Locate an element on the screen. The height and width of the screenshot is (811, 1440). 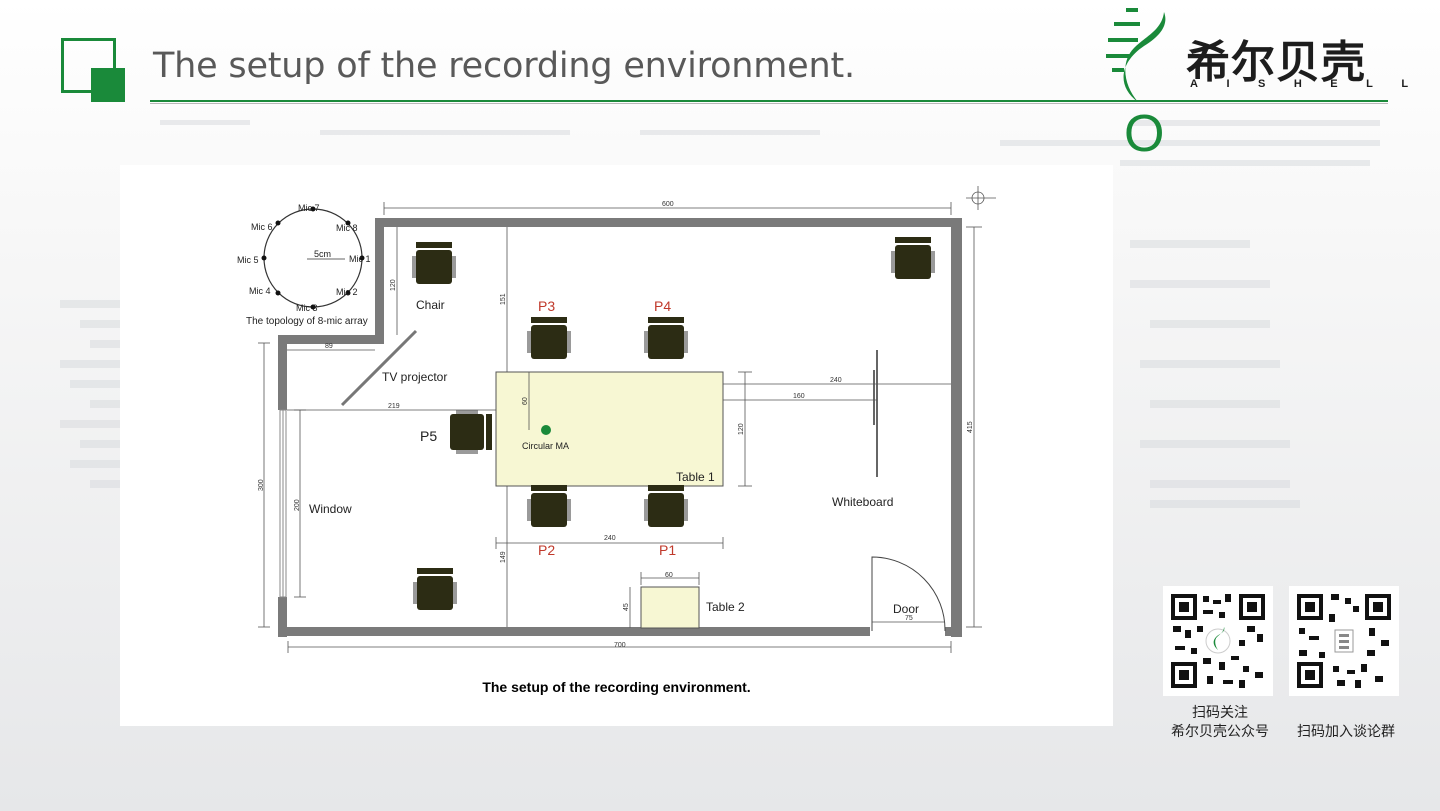
participant-p2-label: P2 is located at coordinates (546, 550).